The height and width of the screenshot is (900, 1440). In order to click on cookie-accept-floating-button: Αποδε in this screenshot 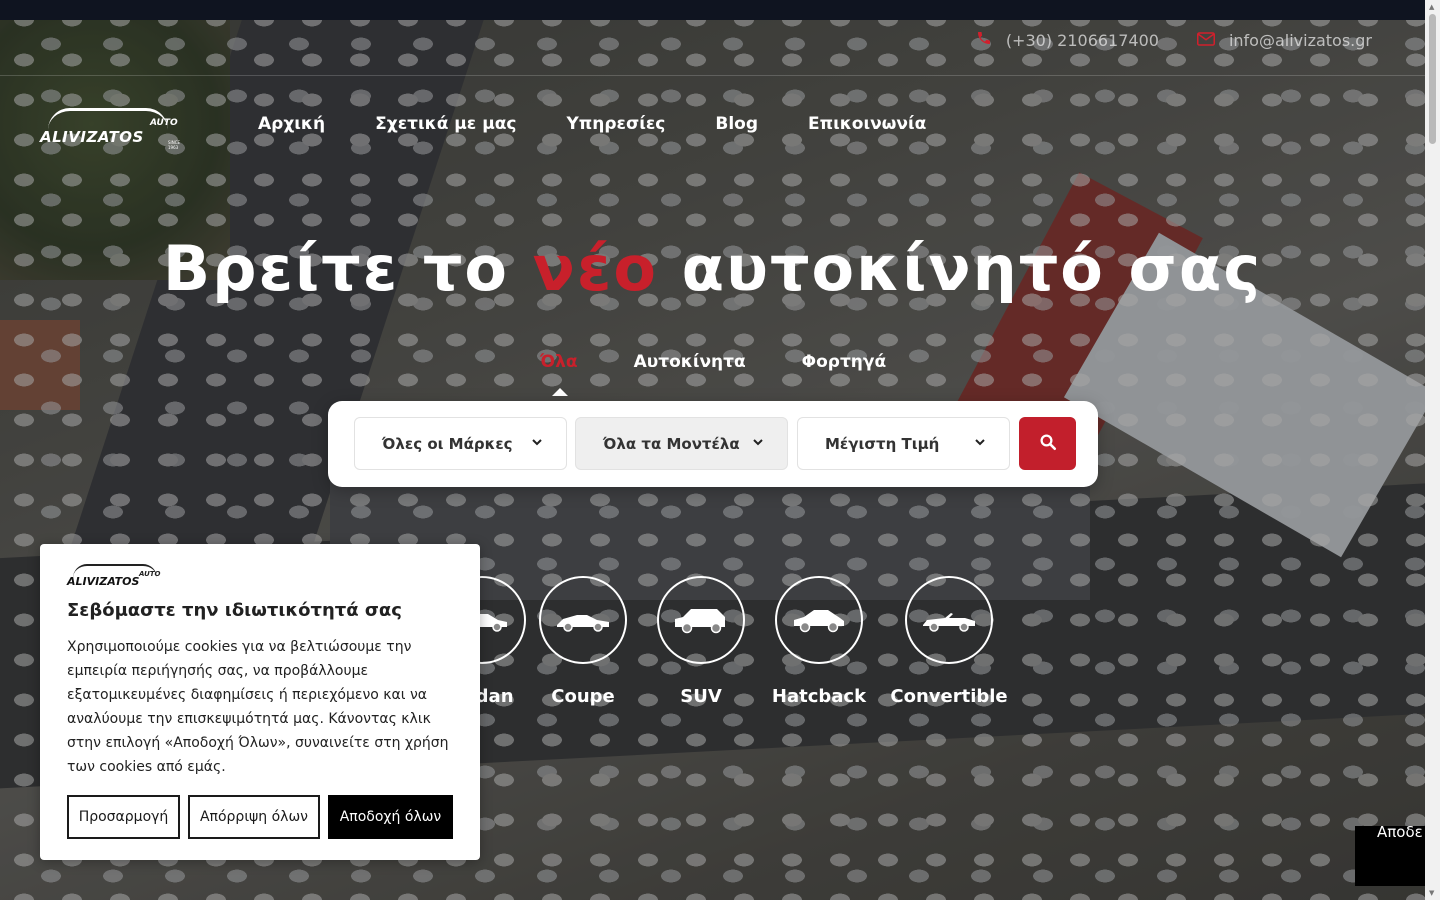, I will do `click(1390, 856)`.